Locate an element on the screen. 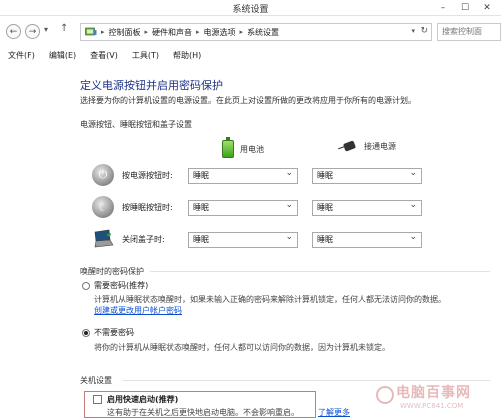  no-password-description: 将你的计算机从睡眠状态唤醒时，任何人都可以访问你的数据，因为计算机未锁定。 is located at coordinates (242, 347).